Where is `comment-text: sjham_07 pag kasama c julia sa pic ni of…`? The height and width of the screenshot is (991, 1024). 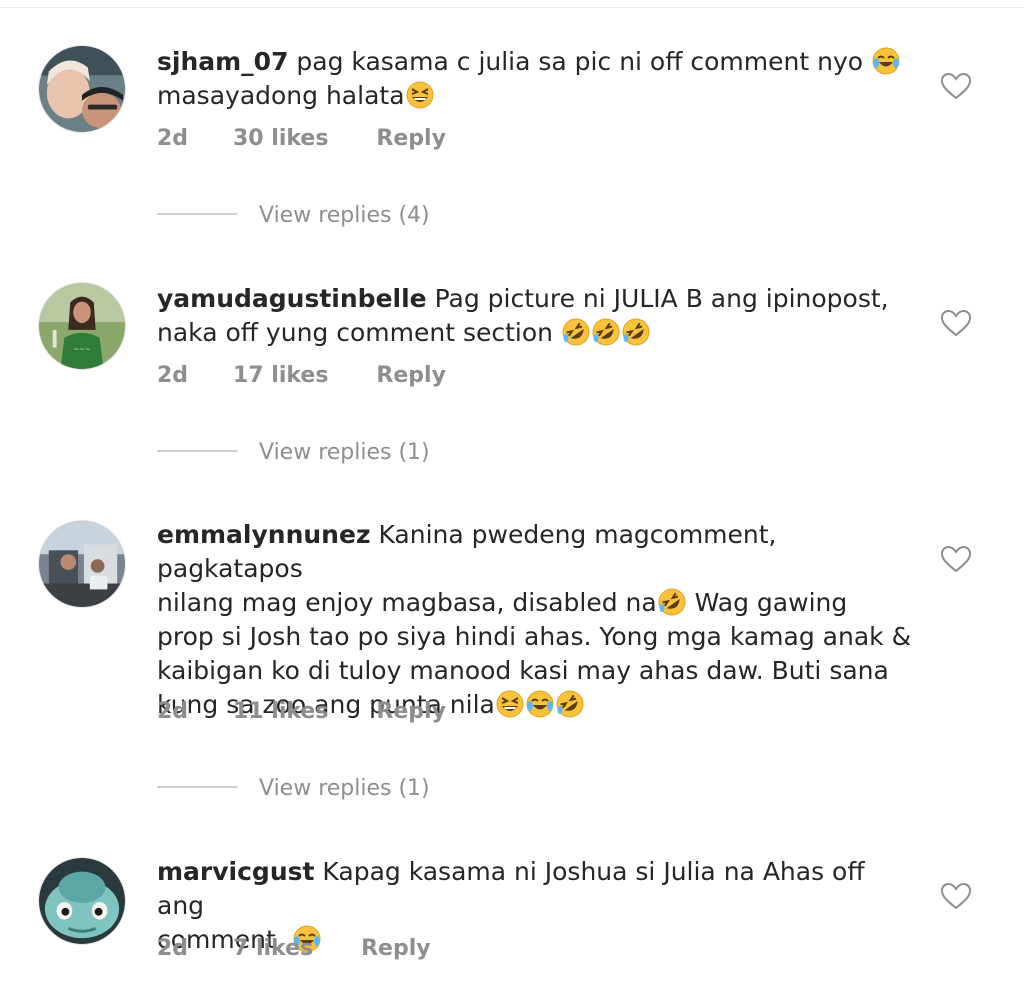
comment-text: sjham_07 pag kasama c julia sa pic ni of… is located at coordinates (537, 79).